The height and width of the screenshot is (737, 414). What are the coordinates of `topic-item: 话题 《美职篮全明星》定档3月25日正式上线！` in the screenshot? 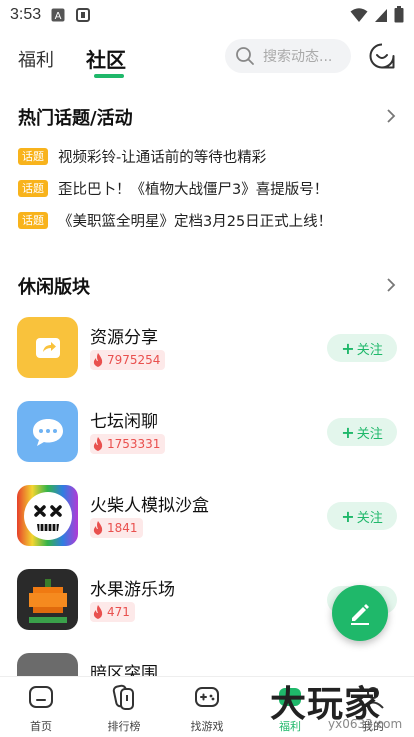 It's located at (175, 220).